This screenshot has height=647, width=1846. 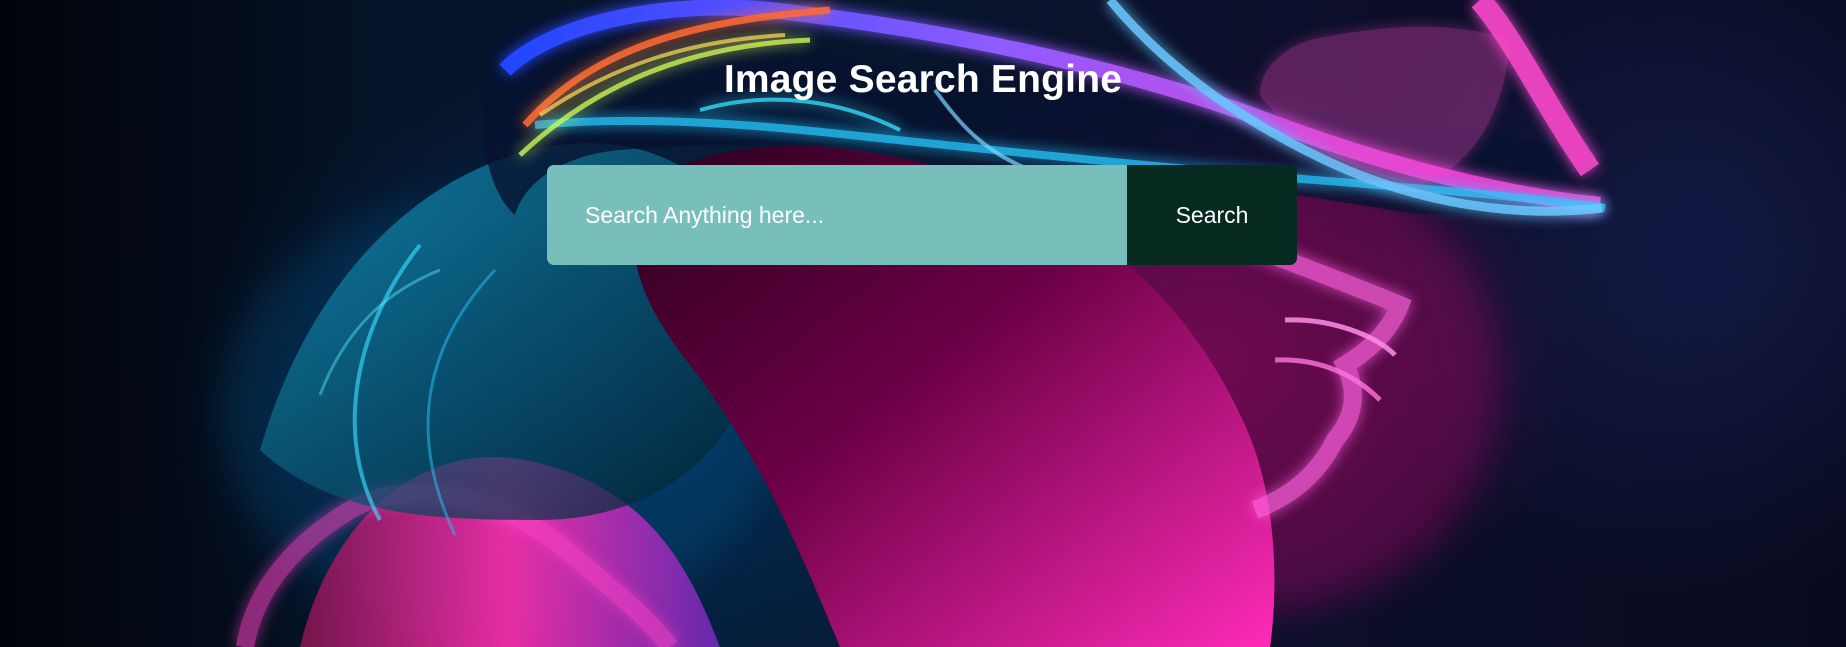 I want to click on search-form: Search, so click(x=922, y=215).